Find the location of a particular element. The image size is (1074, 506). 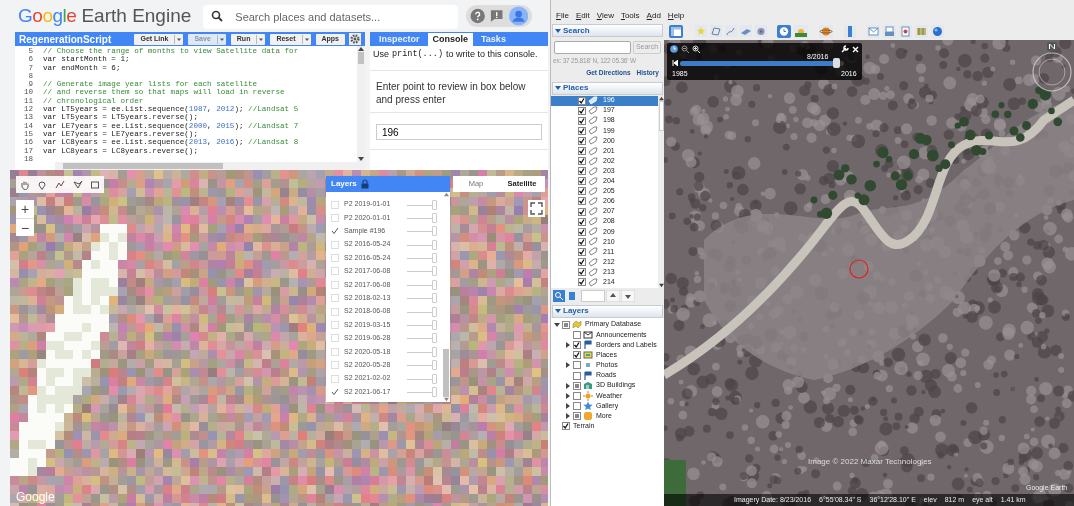

menu-item: File is located at coordinates (562, 15).